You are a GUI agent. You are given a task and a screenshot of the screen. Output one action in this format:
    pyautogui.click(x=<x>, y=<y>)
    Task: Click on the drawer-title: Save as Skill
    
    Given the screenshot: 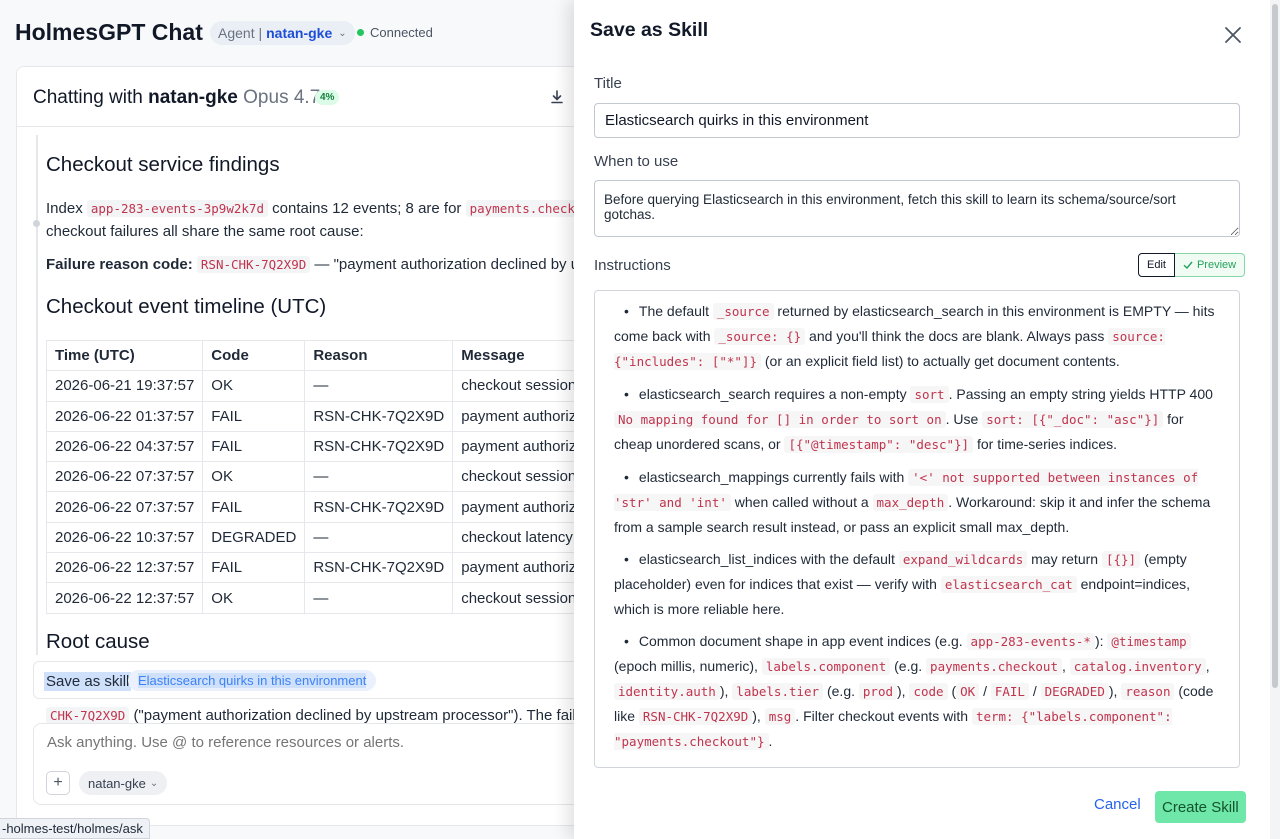 What is the action you would take?
    pyautogui.click(x=649, y=30)
    